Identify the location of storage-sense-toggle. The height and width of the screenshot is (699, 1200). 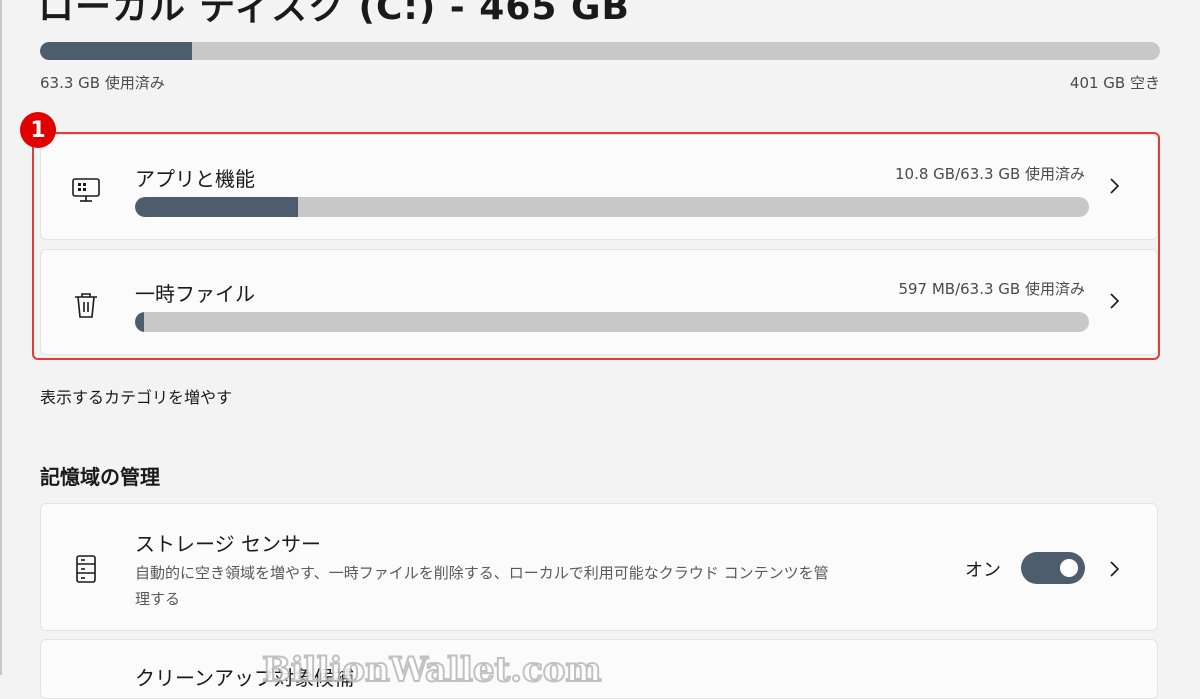
(1053, 568).